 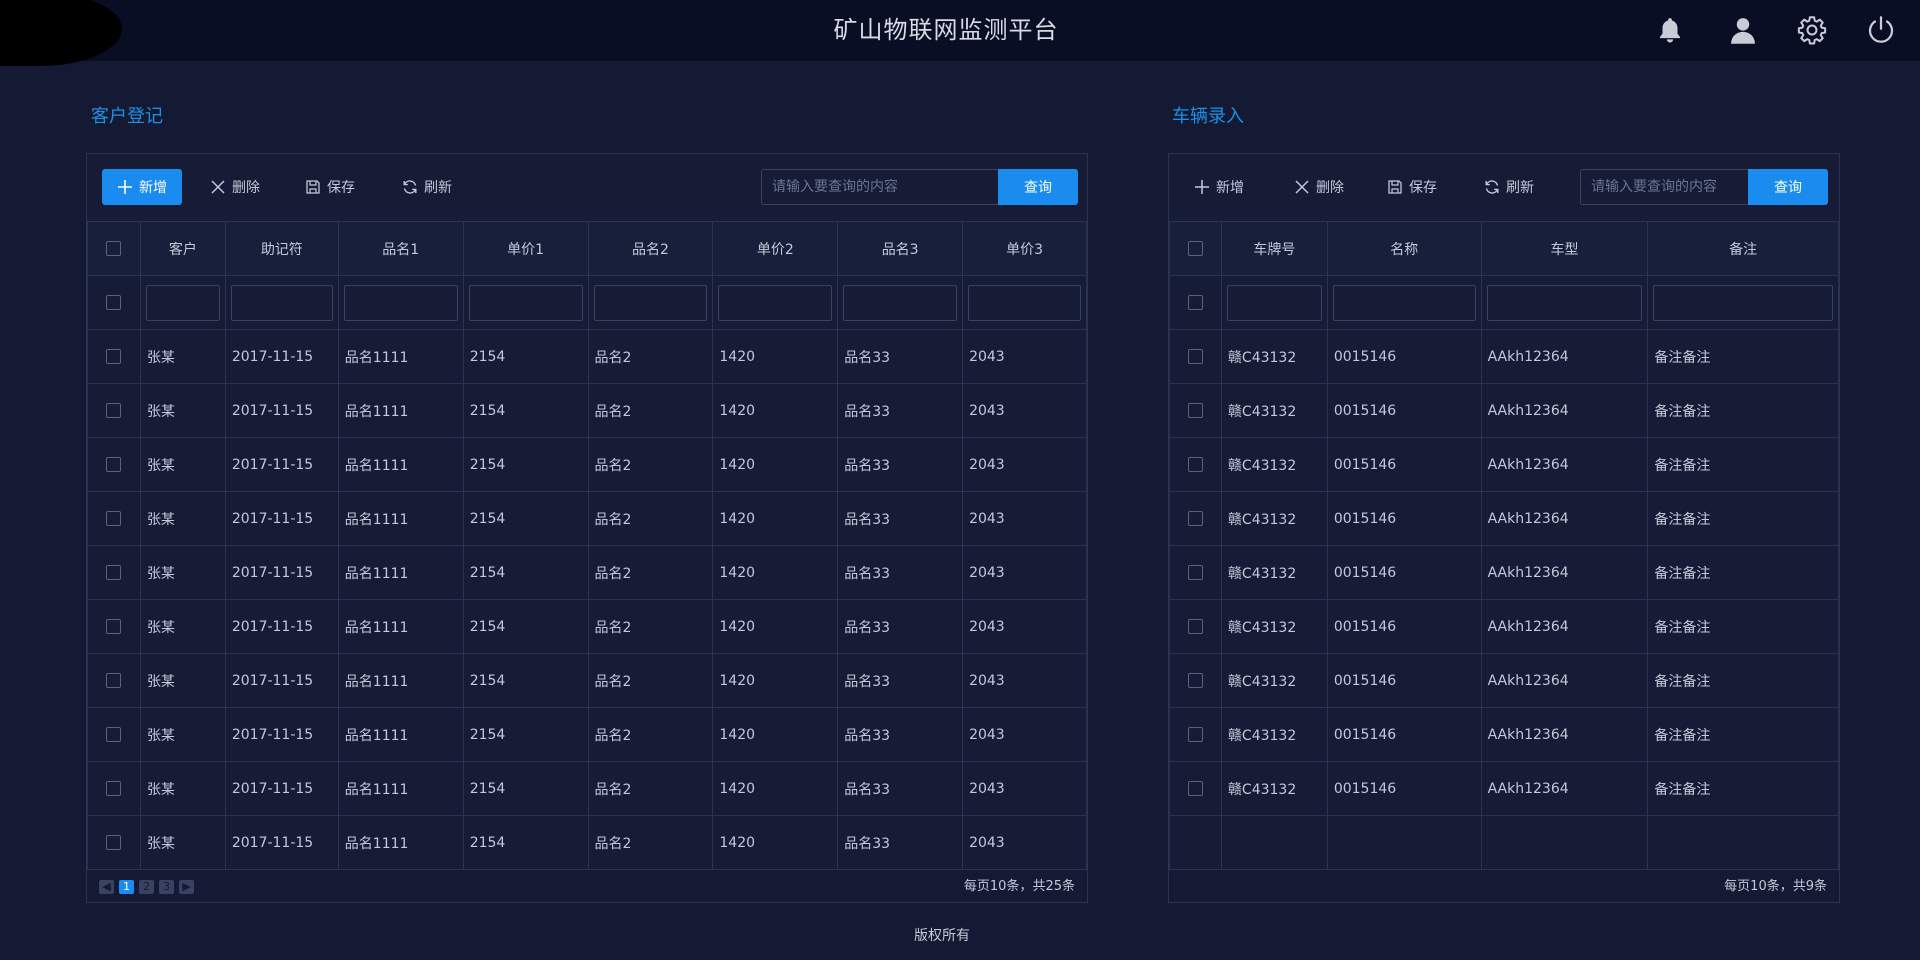 I want to click on column-header: 车型, so click(x=1564, y=248).